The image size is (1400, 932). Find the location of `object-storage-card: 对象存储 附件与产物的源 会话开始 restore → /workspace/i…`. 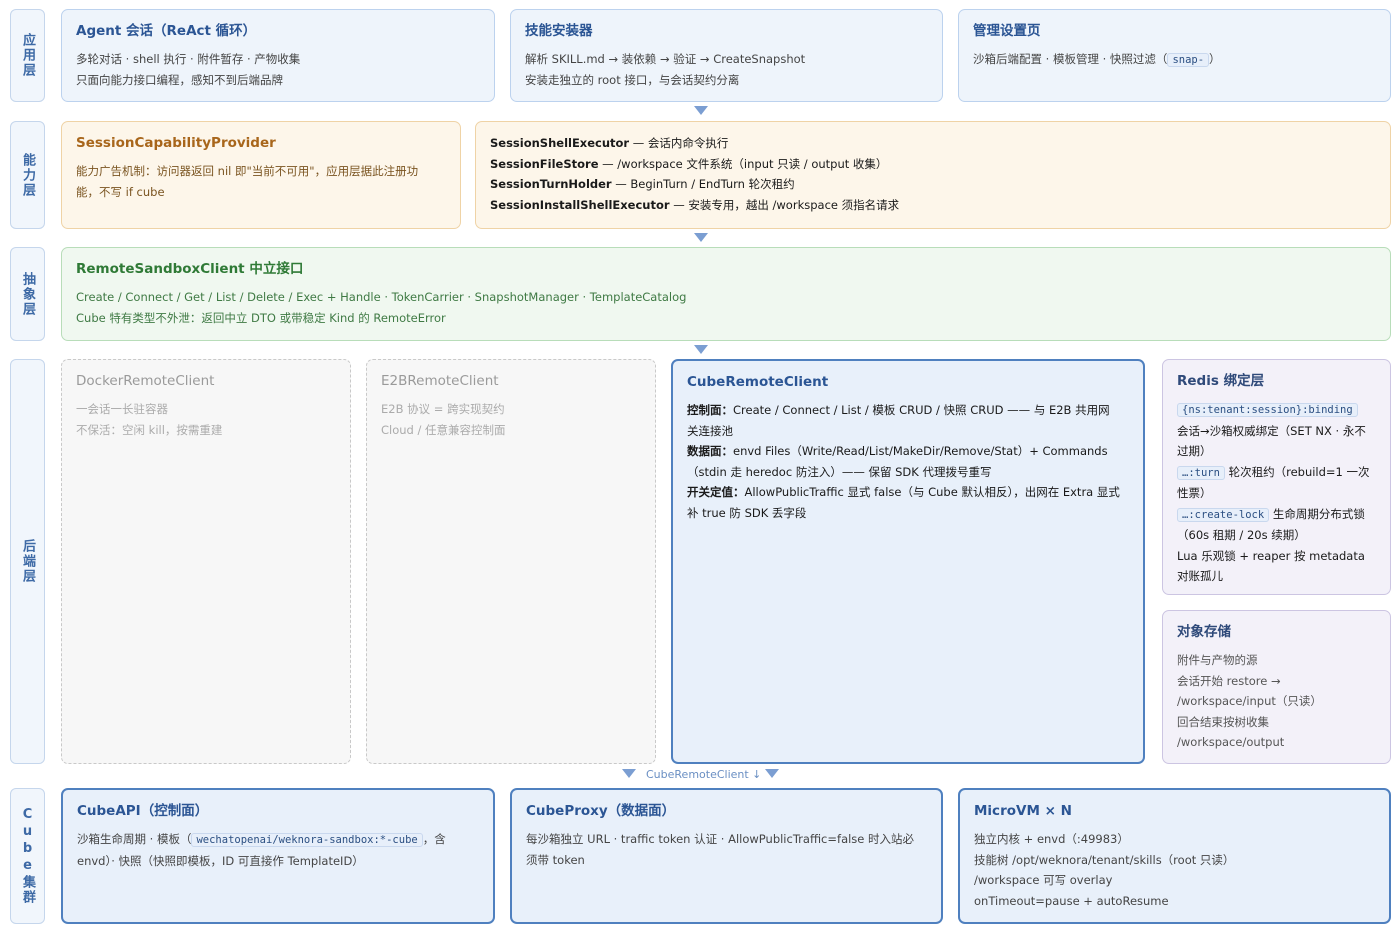

object-storage-card: 对象存储 附件与产物的源 会话开始 restore → /workspace/i… is located at coordinates (1276, 687).